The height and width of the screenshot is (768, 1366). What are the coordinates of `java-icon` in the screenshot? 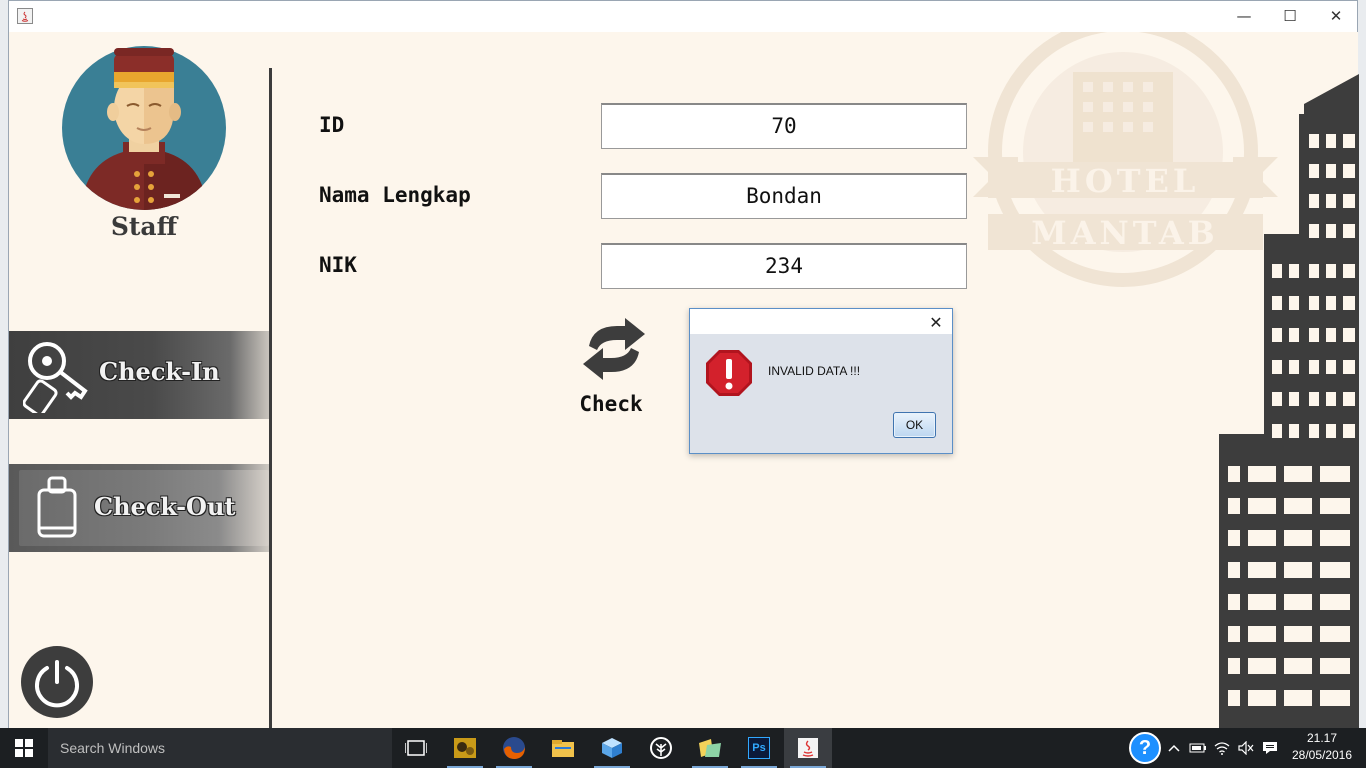 It's located at (808, 748).